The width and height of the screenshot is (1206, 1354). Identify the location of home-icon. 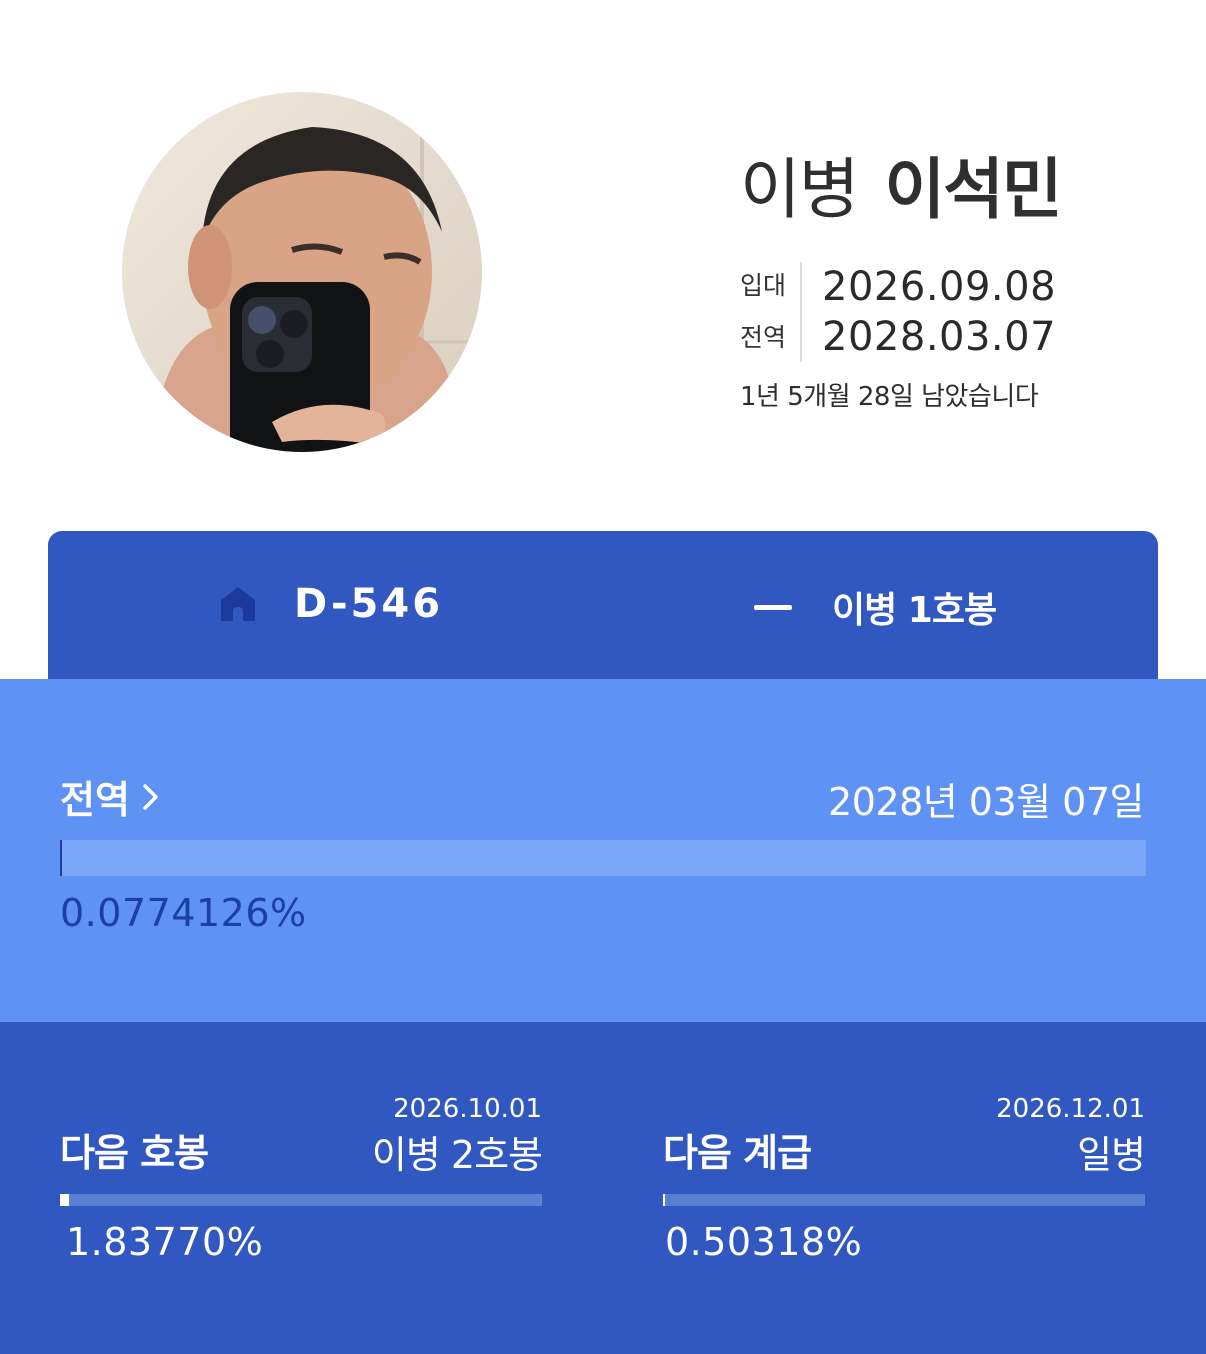
(238, 604).